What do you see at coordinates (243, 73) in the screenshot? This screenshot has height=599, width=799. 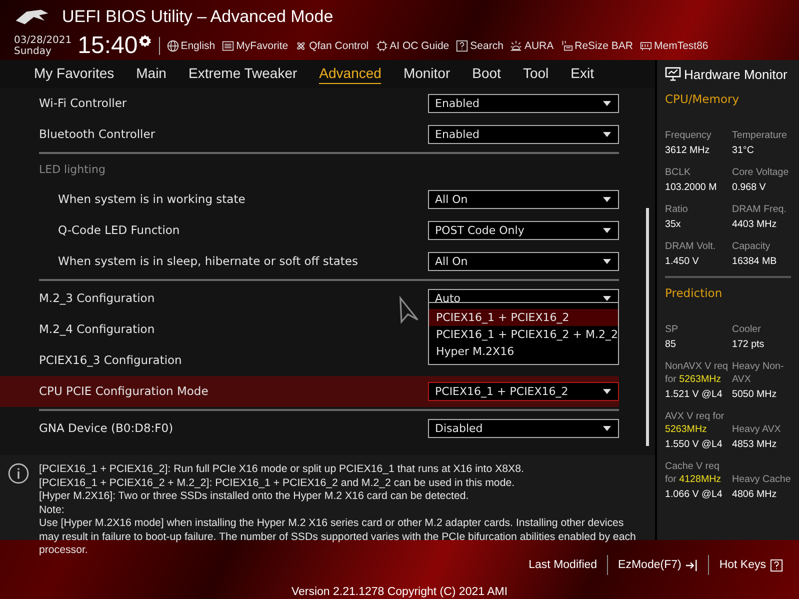 I see `menu-tab: Extreme Tweaker` at bounding box center [243, 73].